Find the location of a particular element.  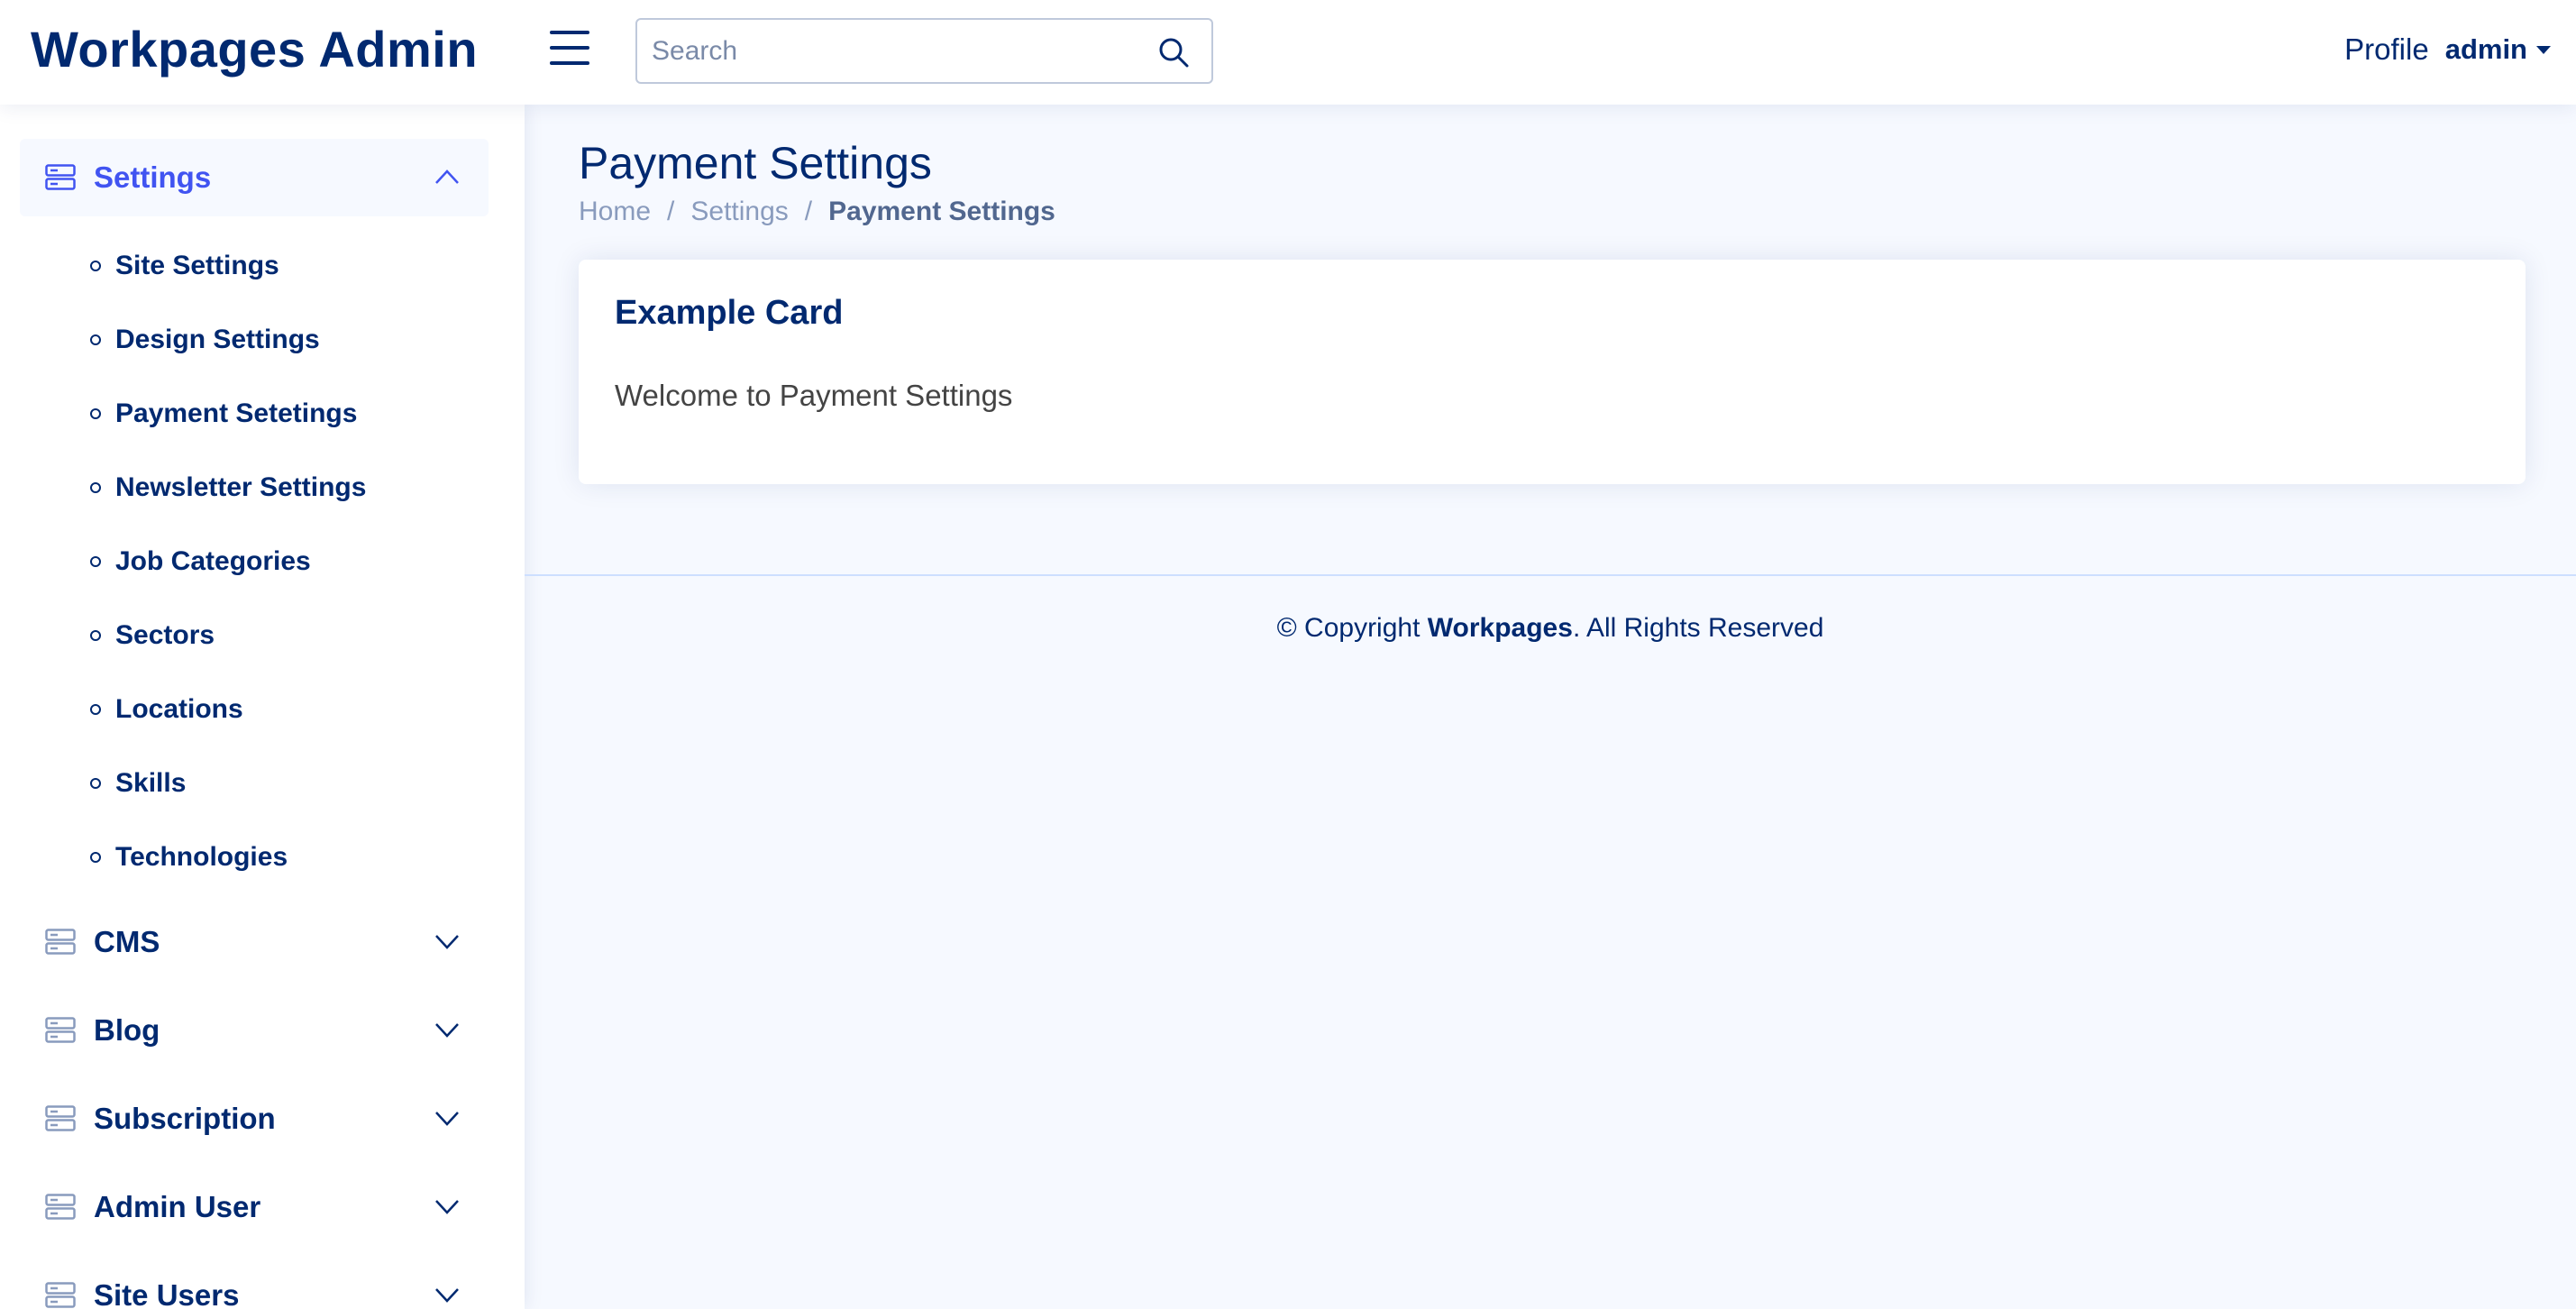

breadcrumb-home: Home is located at coordinates (615, 212).